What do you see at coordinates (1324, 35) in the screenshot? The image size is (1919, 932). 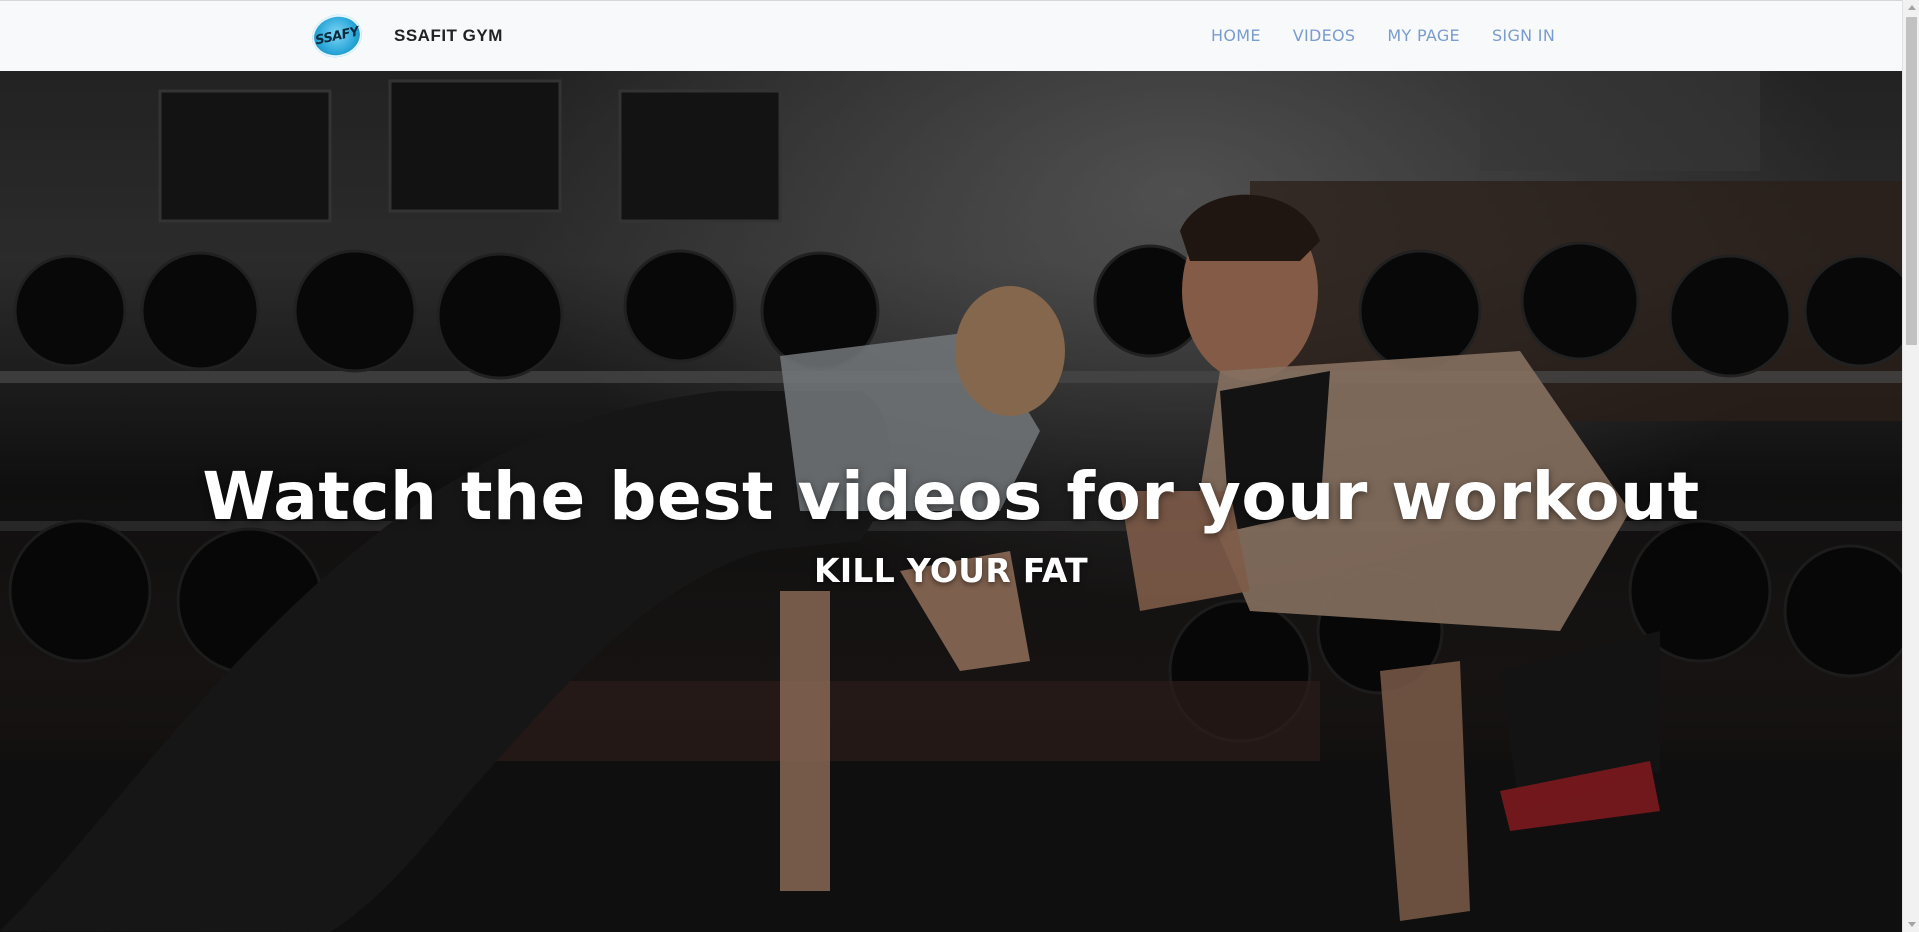 I see `nav-link-videos: VIDEOS` at bounding box center [1324, 35].